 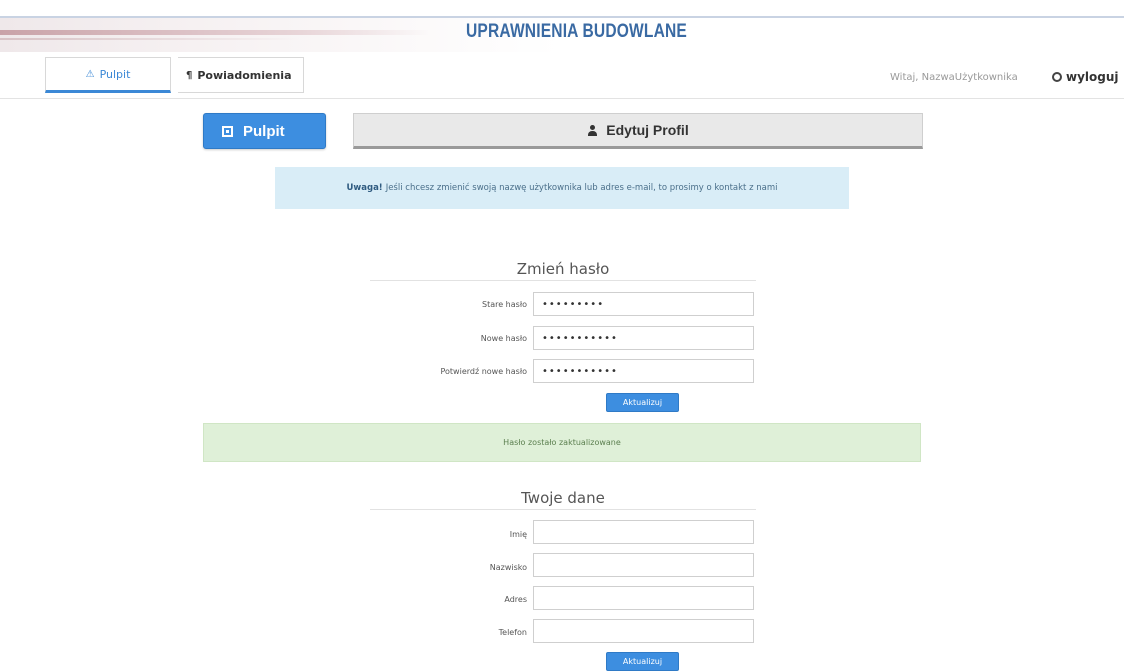 What do you see at coordinates (576, 31) in the screenshot?
I see `site-title: UPRAWNIENIA BUDOWLANE` at bounding box center [576, 31].